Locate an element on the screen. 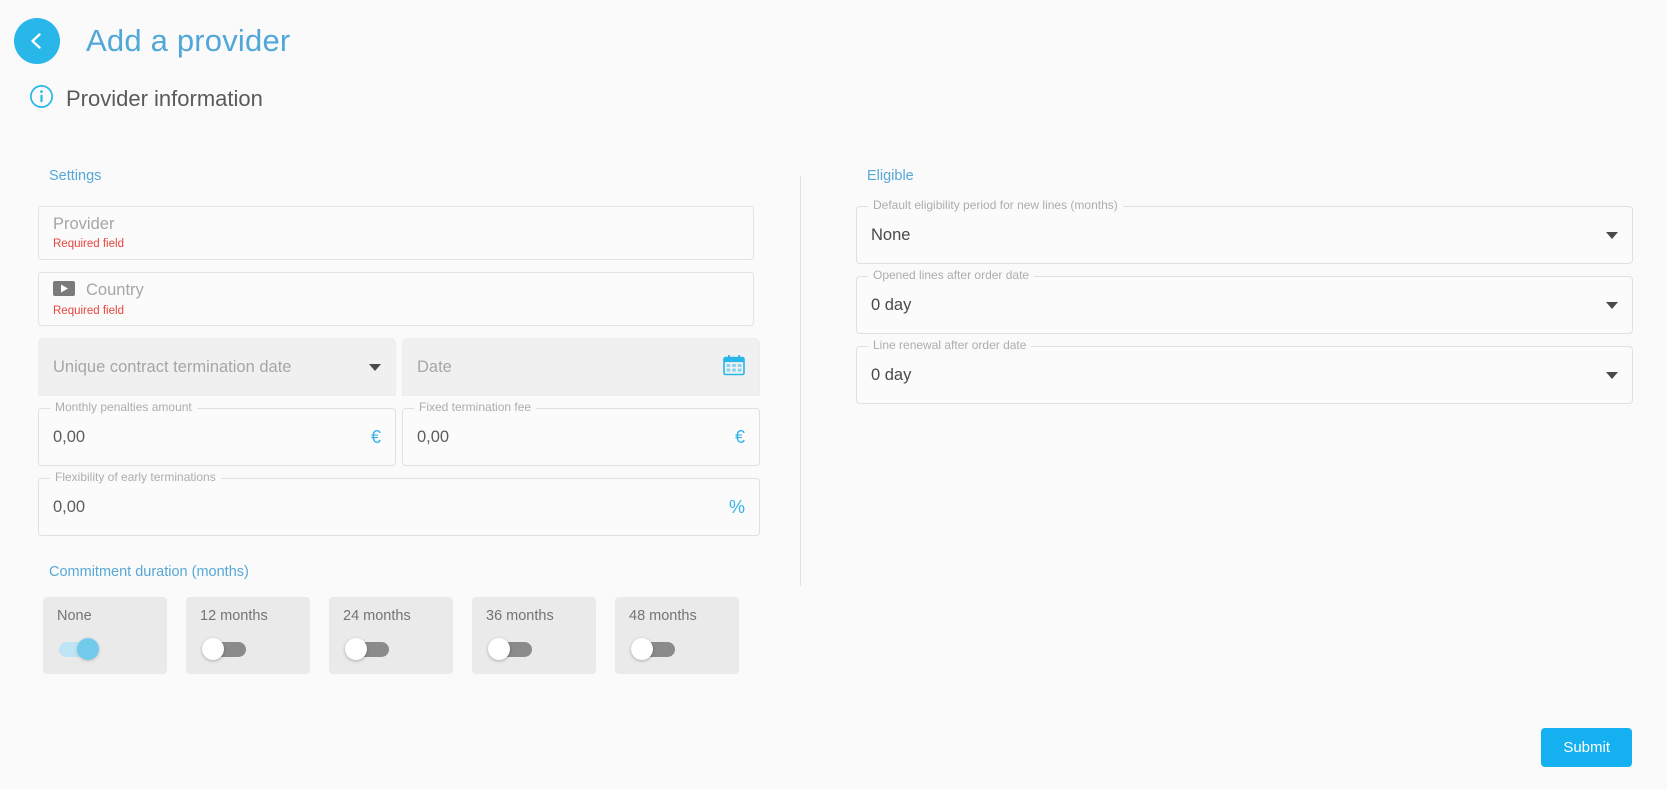  commitment-option-label: 12 months is located at coordinates (234, 616).